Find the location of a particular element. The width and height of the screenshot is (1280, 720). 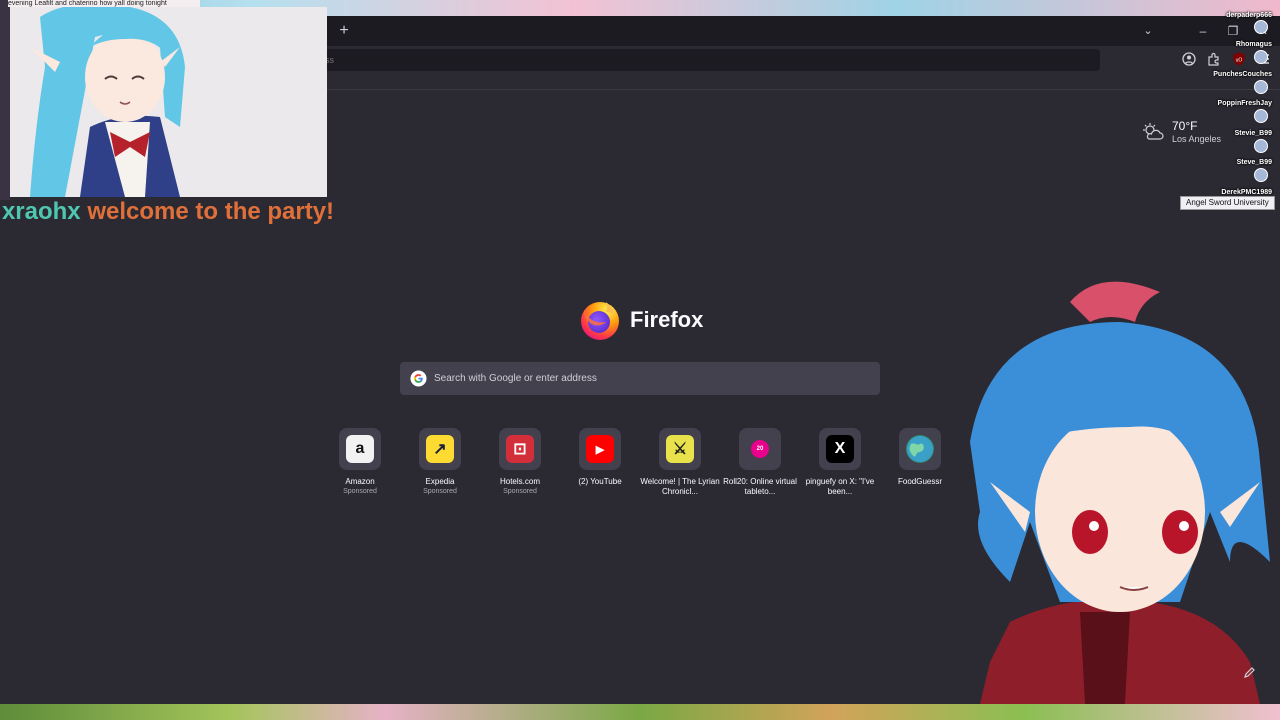

shortcut-tile: ▶ is located at coordinates (600, 449).